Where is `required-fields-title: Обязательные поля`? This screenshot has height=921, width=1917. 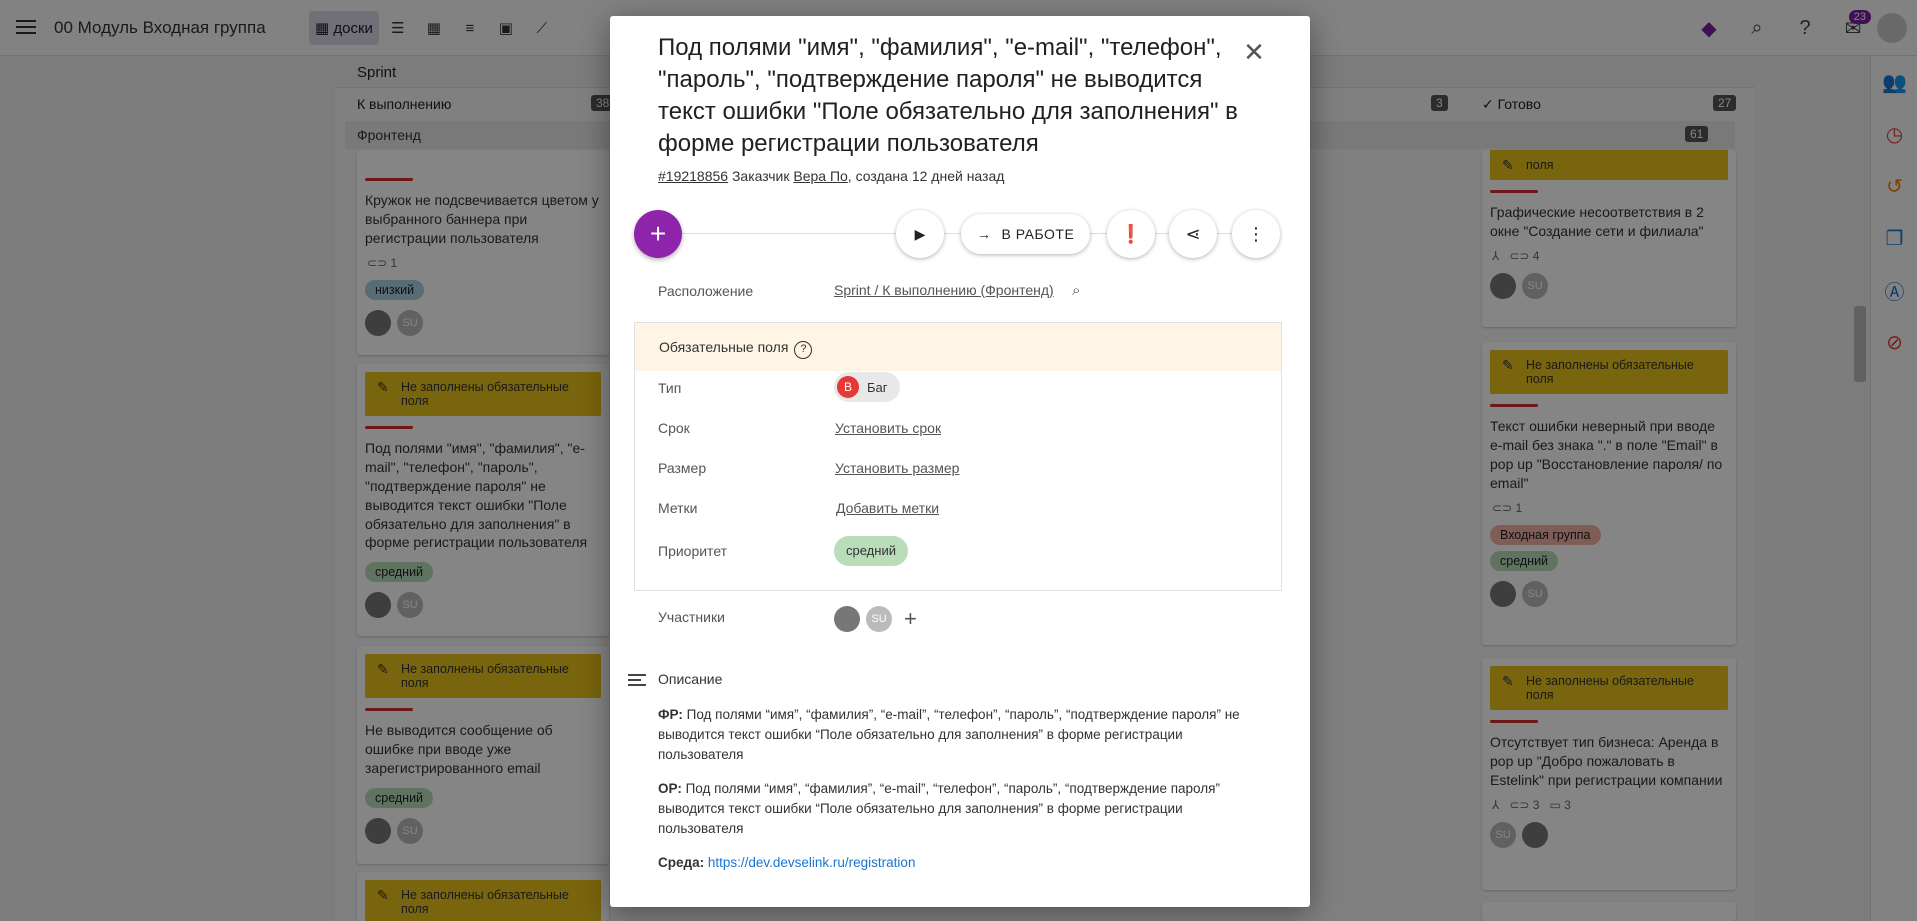 required-fields-title: Обязательные поля is located at coordinates (724, 347).